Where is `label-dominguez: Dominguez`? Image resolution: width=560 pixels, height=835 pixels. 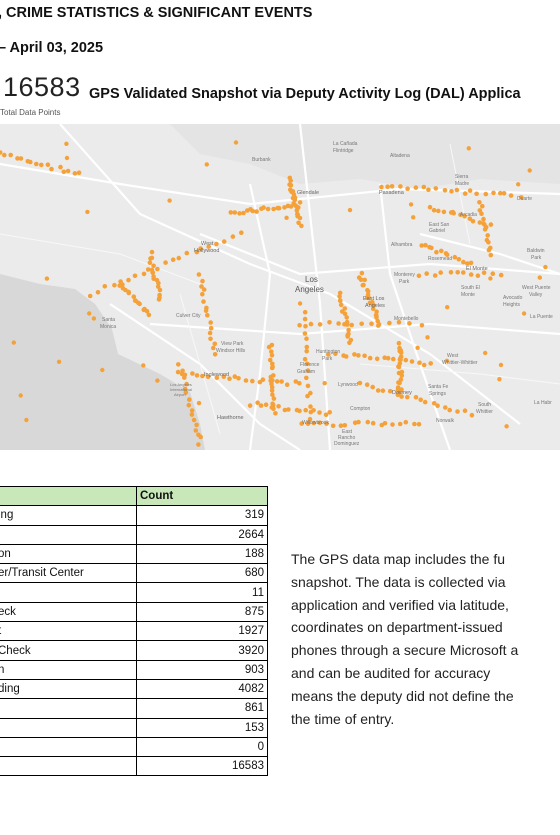
label-dominguez: Dominguez is located at coordinates (347, 444).